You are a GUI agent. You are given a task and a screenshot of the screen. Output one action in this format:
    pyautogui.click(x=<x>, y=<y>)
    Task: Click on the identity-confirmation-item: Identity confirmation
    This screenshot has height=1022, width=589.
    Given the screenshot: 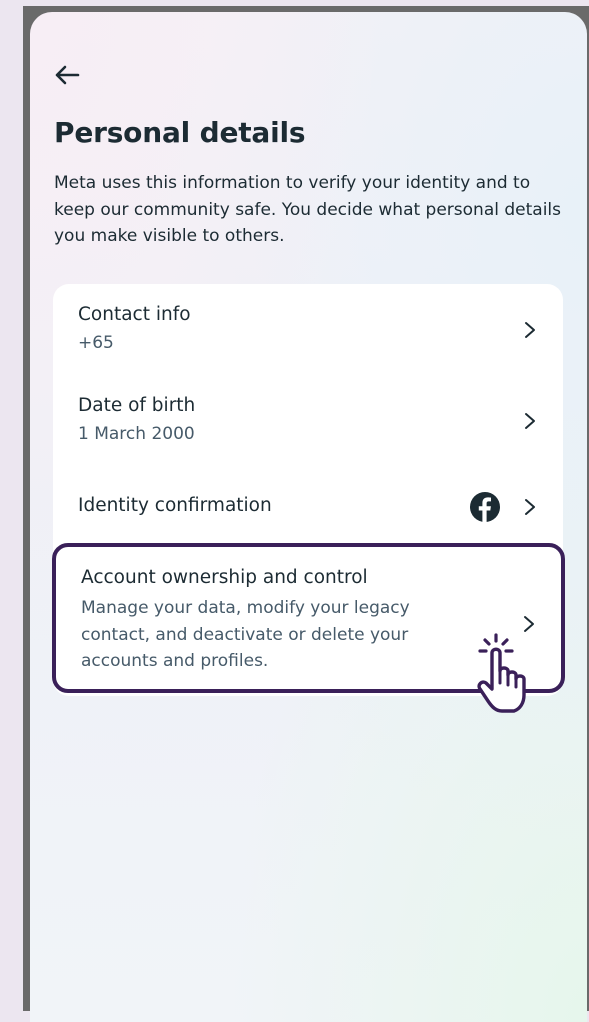 What is the action you would take?
    pyautogui.click(x=308, y=514)
    